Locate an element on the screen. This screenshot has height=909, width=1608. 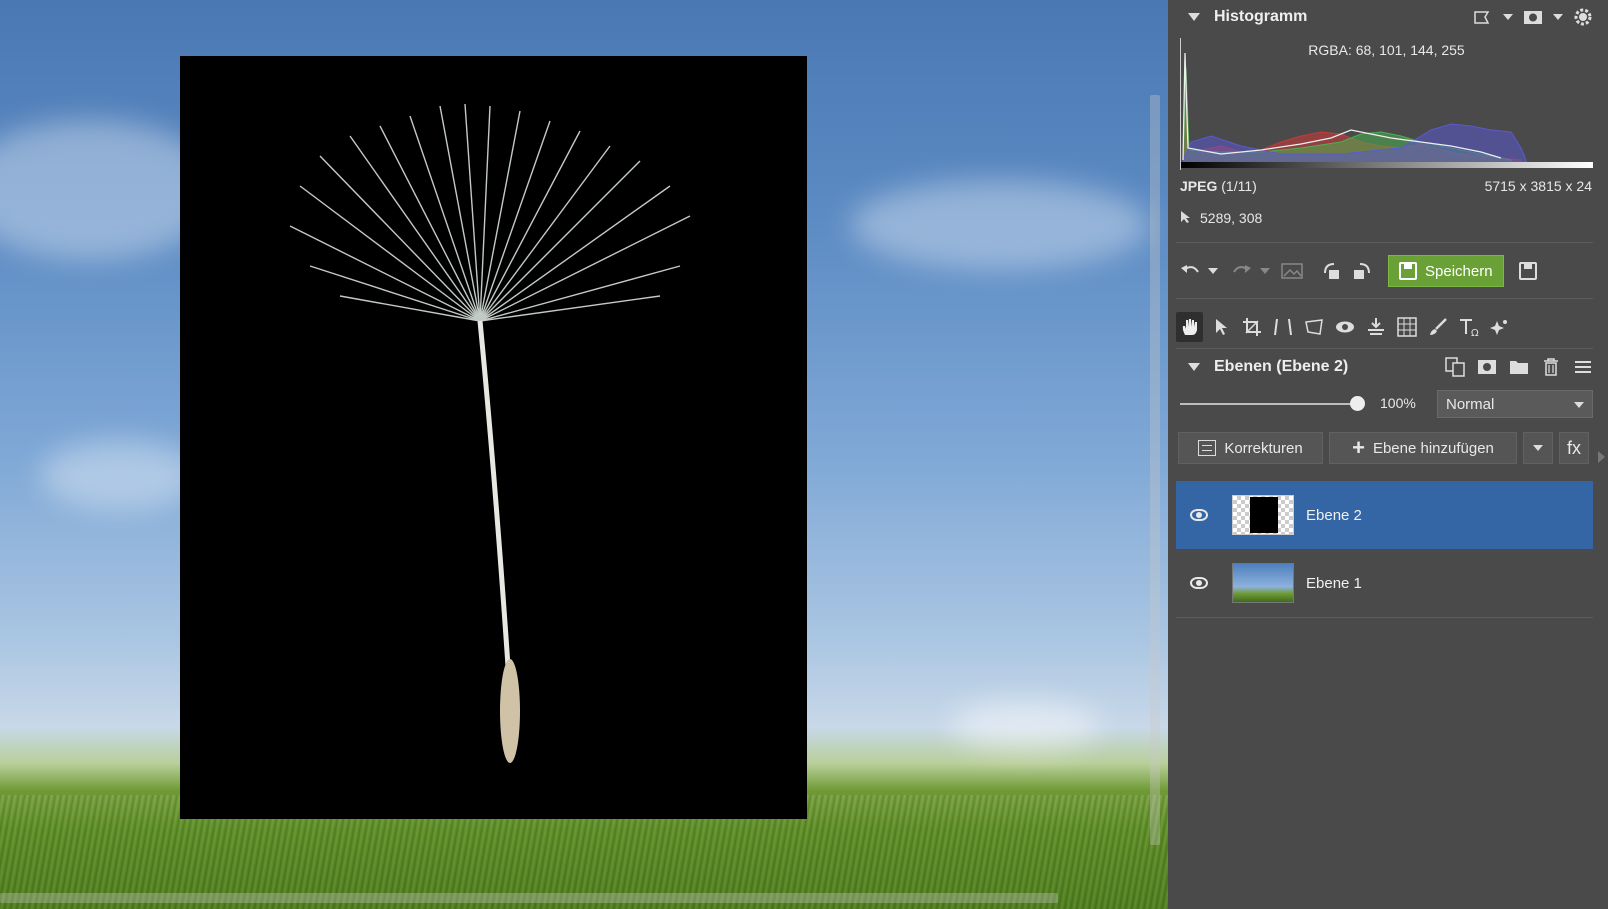
histogram-graph: RGBA: 68, 101, 144, 255 is located at coordinates (1386, 104).